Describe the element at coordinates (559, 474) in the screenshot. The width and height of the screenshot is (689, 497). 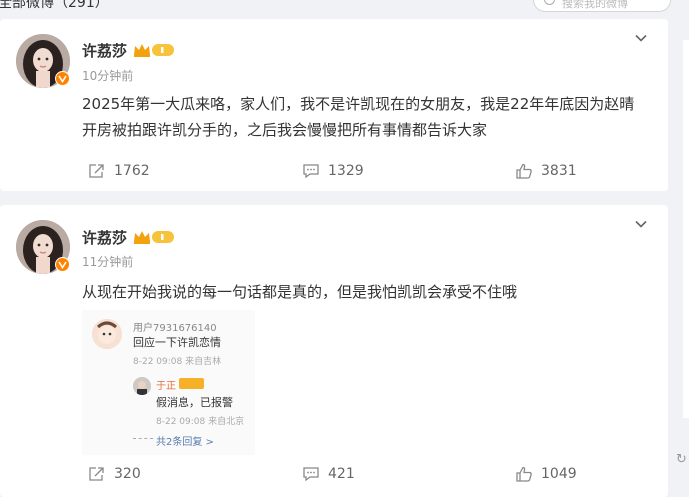
I see `like-count: 1049` at that location.